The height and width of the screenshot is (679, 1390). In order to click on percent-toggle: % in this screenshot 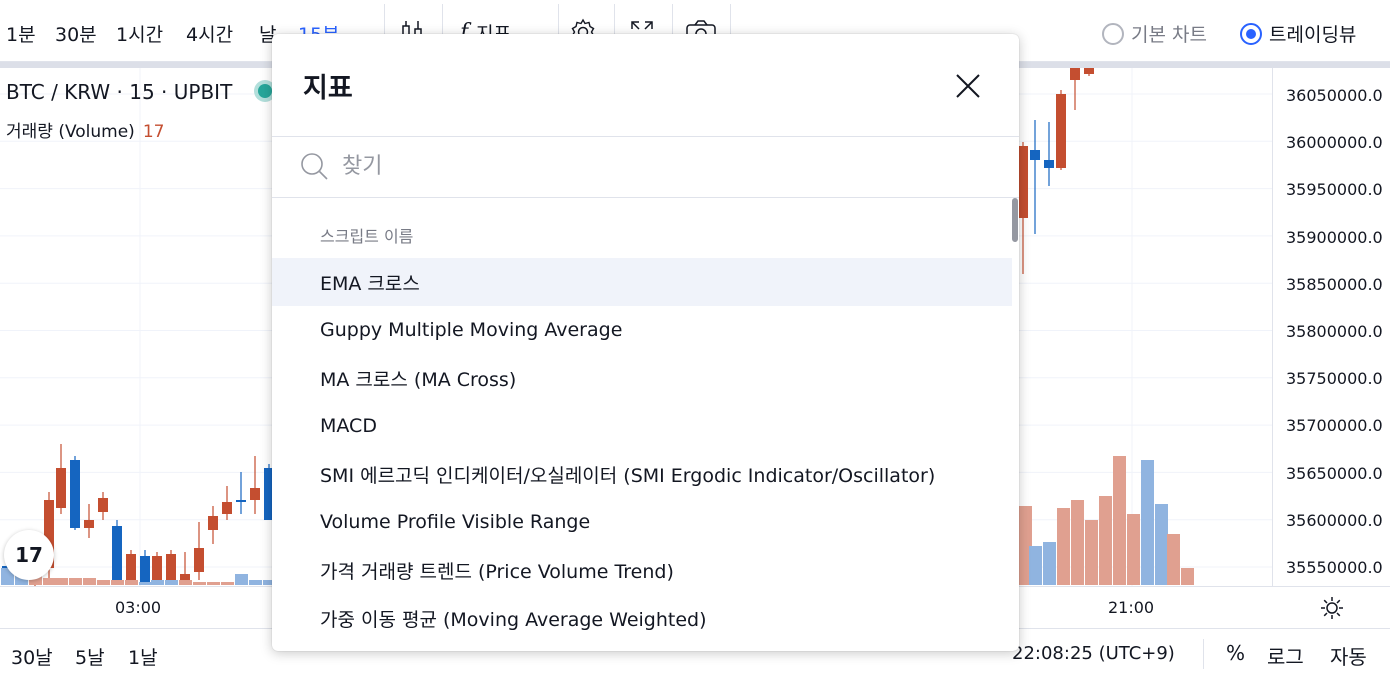, I will do `click(1235, 653)`.